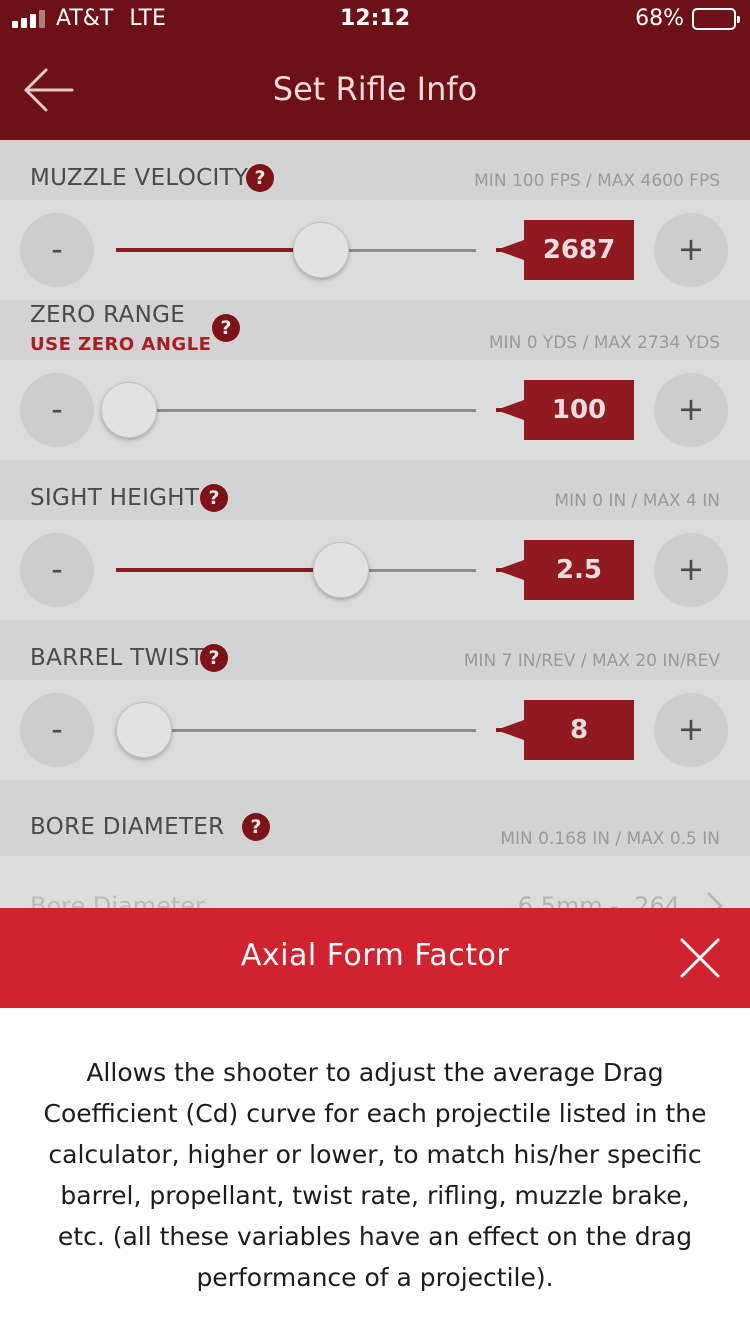 Image resolution: width=750 pixels, height=1334 pixels. I want to click on nav-bar: Set Rifle Info, so click(375, 90).